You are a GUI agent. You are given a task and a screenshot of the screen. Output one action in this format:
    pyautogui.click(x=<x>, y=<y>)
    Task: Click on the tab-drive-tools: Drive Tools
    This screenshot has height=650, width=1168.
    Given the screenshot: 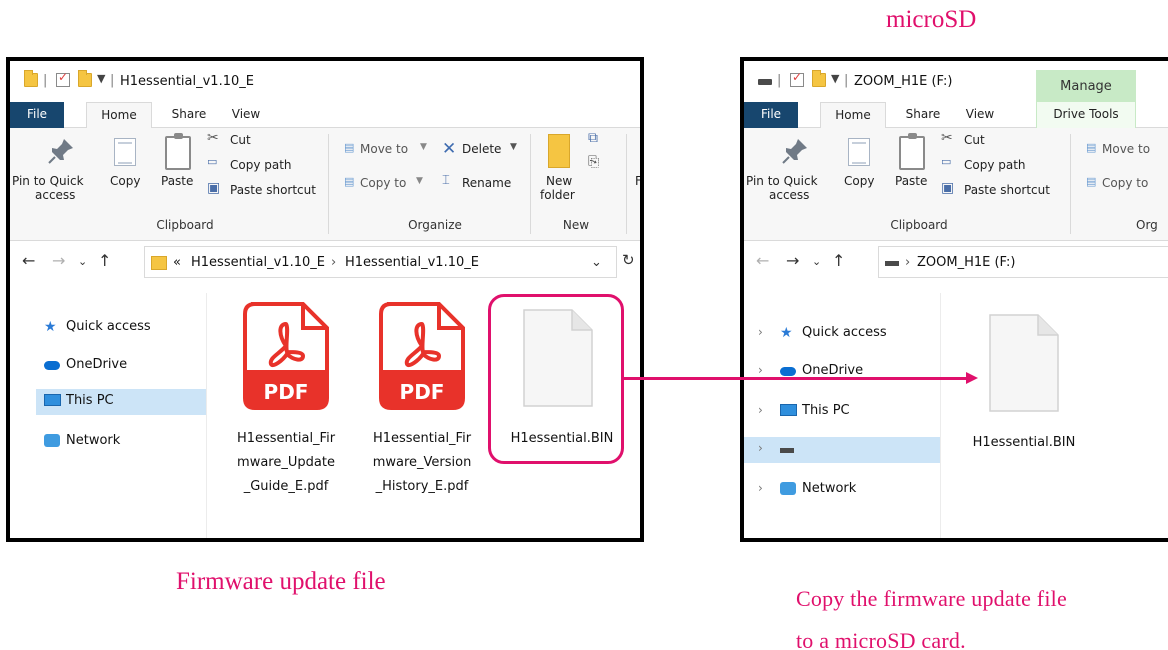 What is the action you would take?
    pyautogui.click(x=1086, y=115)
    